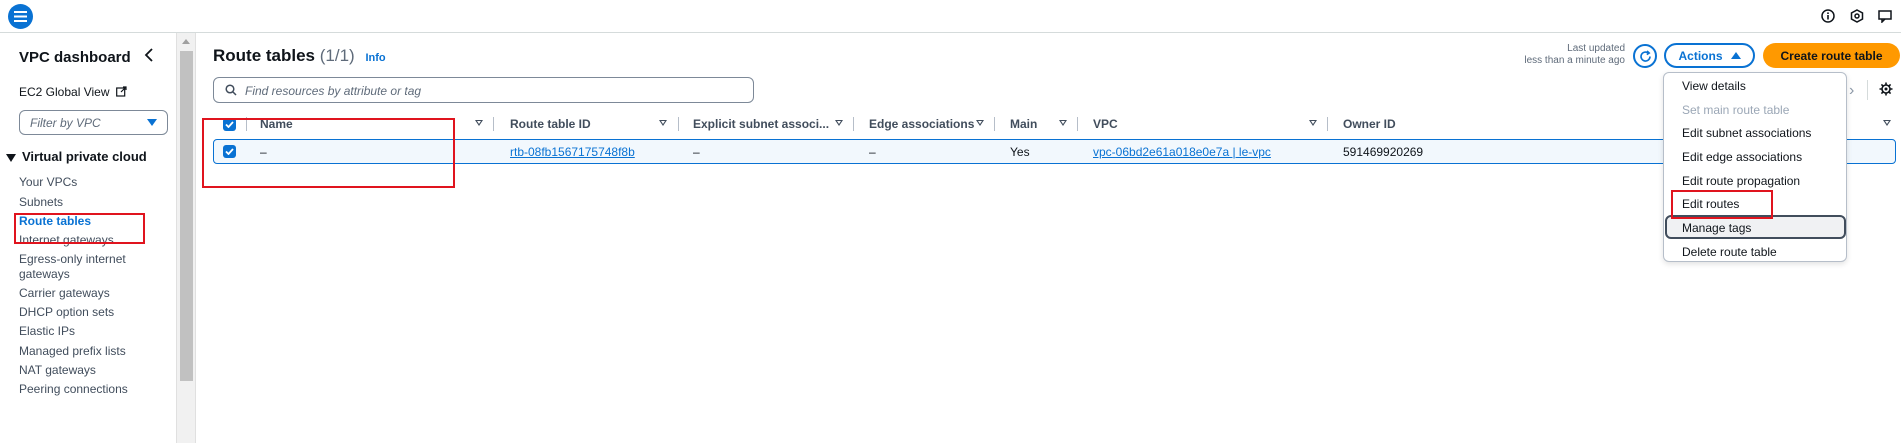 The height and width of the screenshot is (443, 1901). I want to click on chevron-left-icon, so click(148, 55).